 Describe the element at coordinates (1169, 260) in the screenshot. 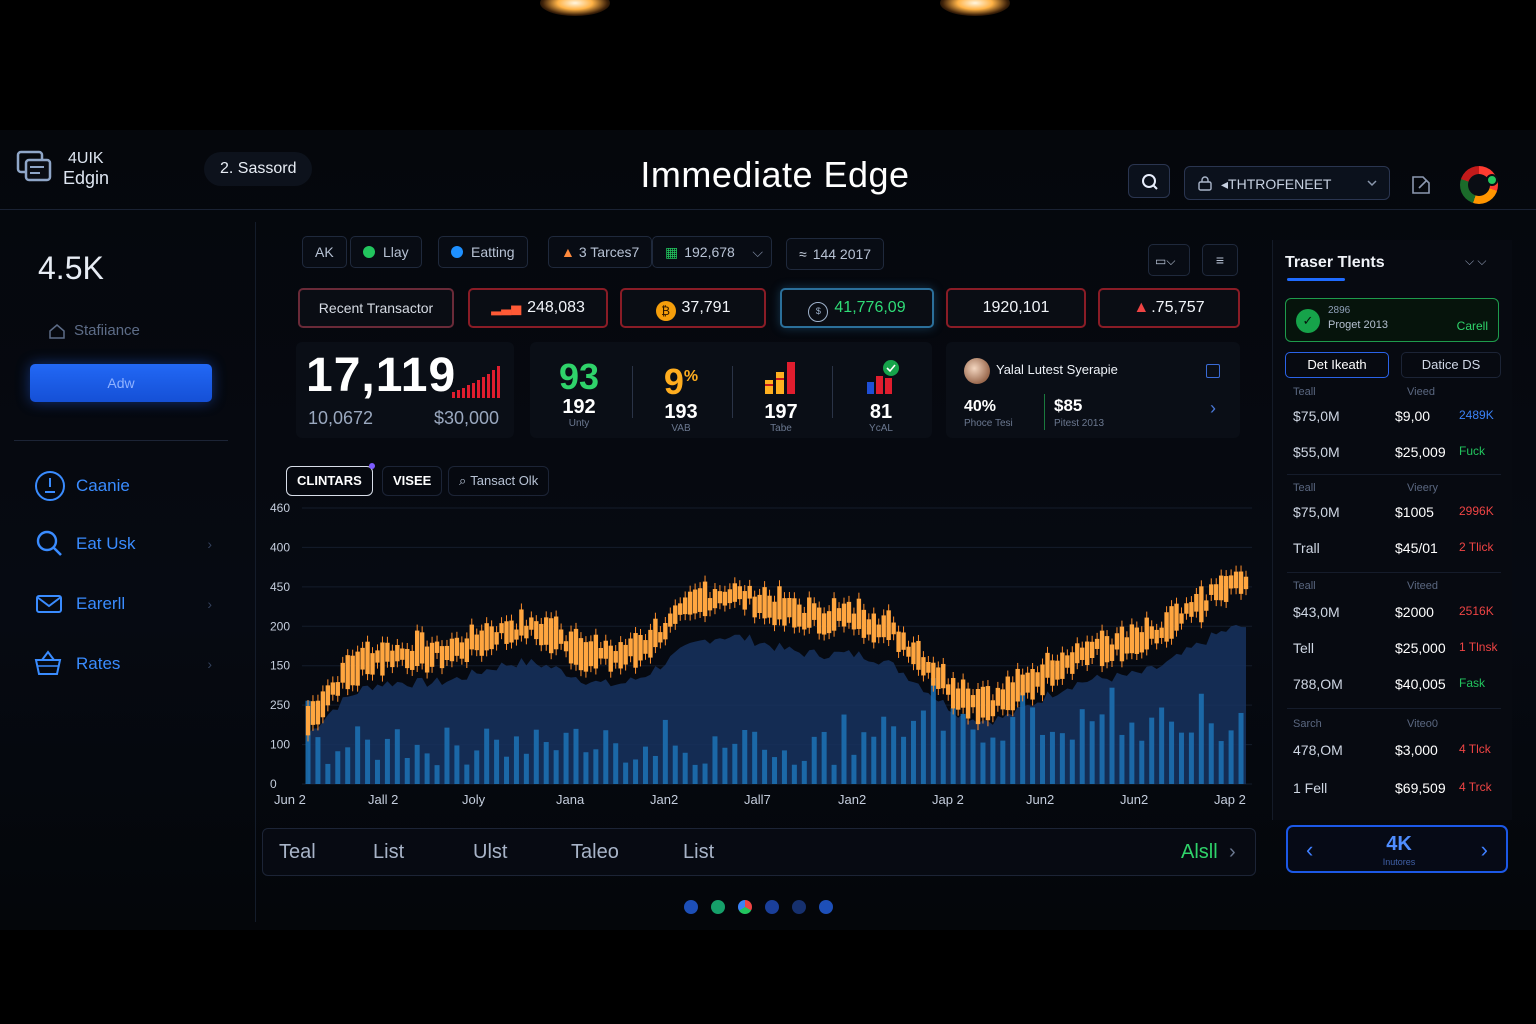

I see `layout-toggle-button: ▭⌵` at that location.